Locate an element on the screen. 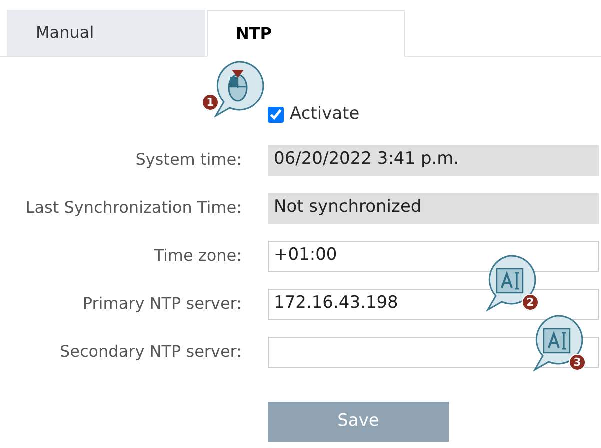 Image resolution: width=601 pixels, height=448 pixels. activate-checkbox is located at coordinates (276, 114).